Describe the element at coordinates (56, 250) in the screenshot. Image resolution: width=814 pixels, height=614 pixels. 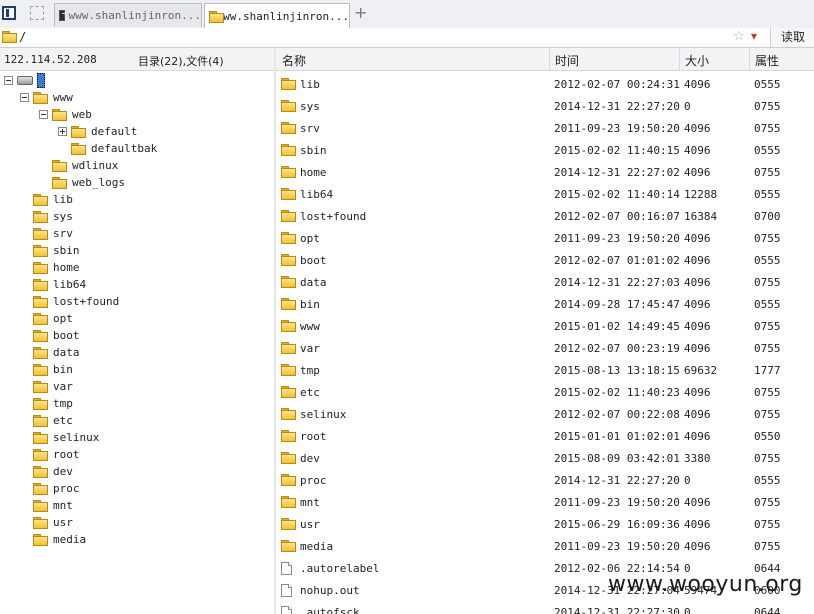
I see `tree-item: sbin` at that location.